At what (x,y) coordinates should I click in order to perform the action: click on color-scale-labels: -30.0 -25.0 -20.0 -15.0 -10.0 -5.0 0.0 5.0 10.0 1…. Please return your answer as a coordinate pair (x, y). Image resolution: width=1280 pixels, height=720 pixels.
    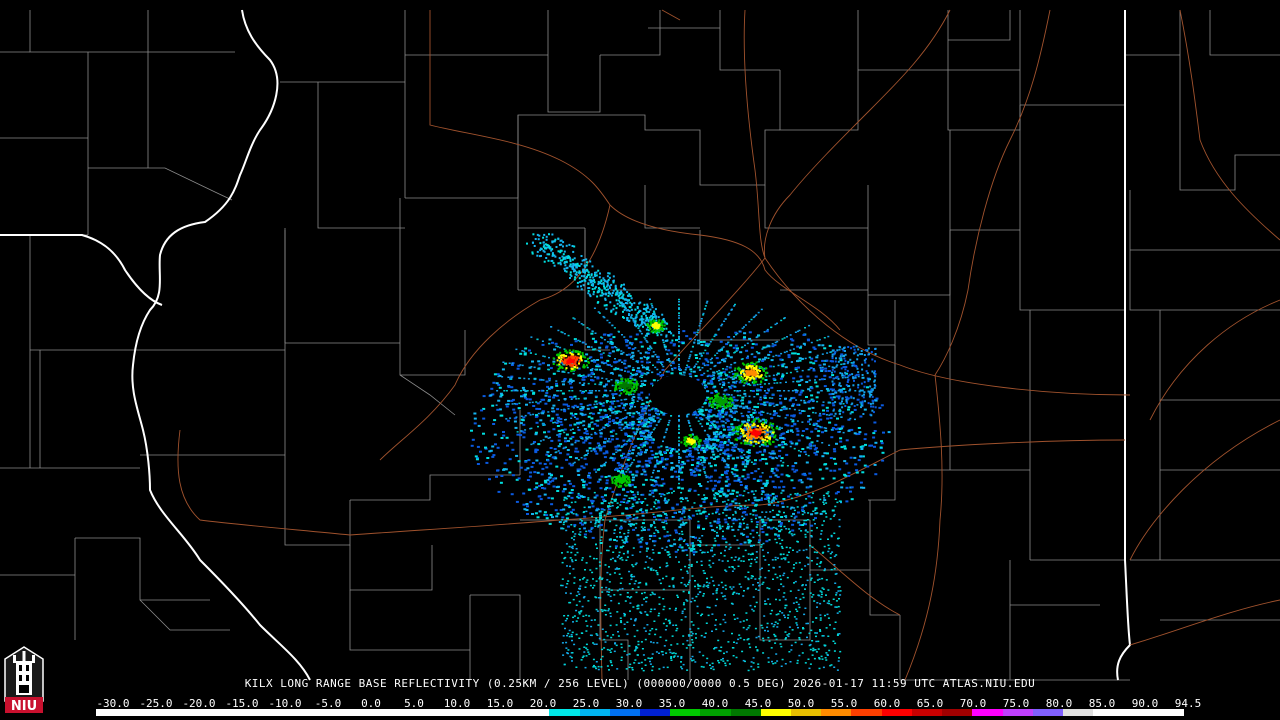
    Looking at the image, I should click on (640, 703).